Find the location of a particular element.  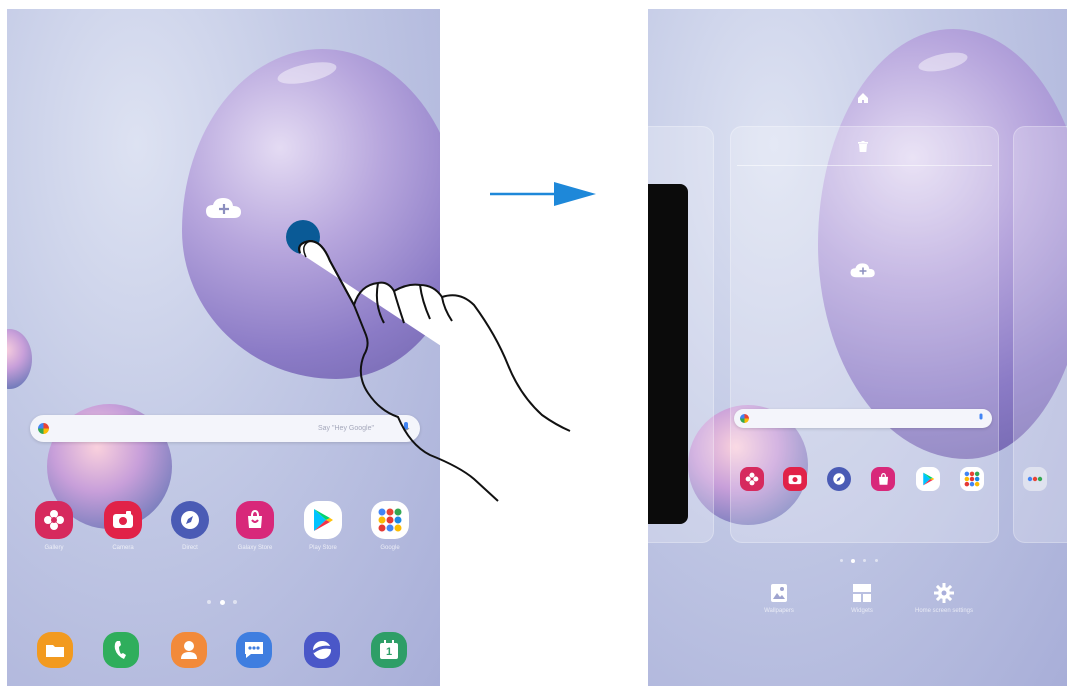

app-messages is located at coordinates (254, 650).